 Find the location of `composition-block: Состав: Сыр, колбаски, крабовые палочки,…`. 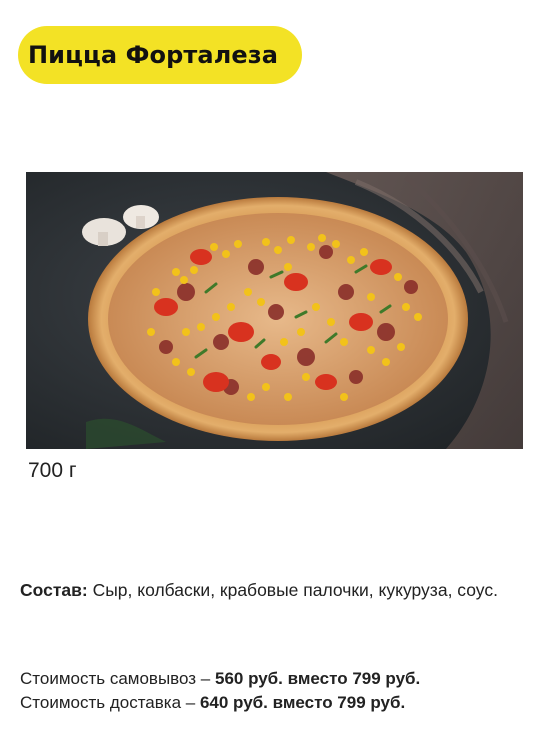

composition-block: Состав: Сыр, колбаски, крабовые палочки,… is located at coordinates (280, 590).